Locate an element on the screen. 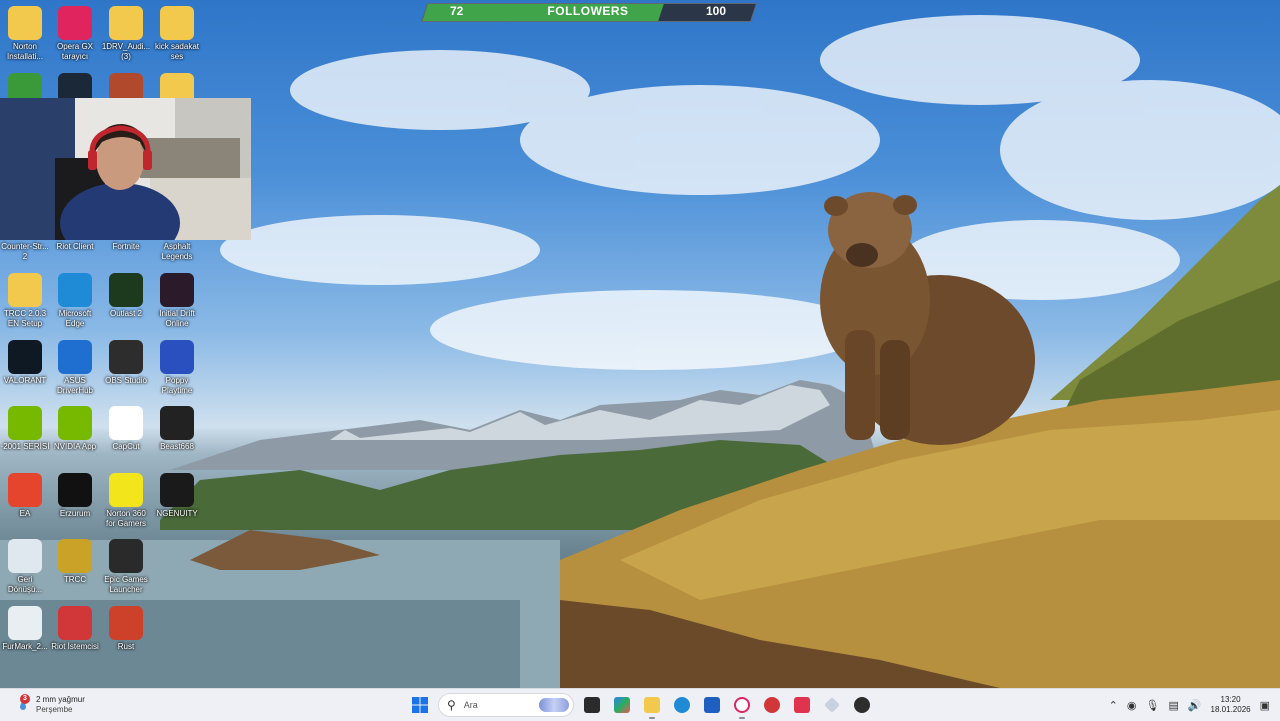  network-icon: ▤ is located at coordinates (1173, 705).